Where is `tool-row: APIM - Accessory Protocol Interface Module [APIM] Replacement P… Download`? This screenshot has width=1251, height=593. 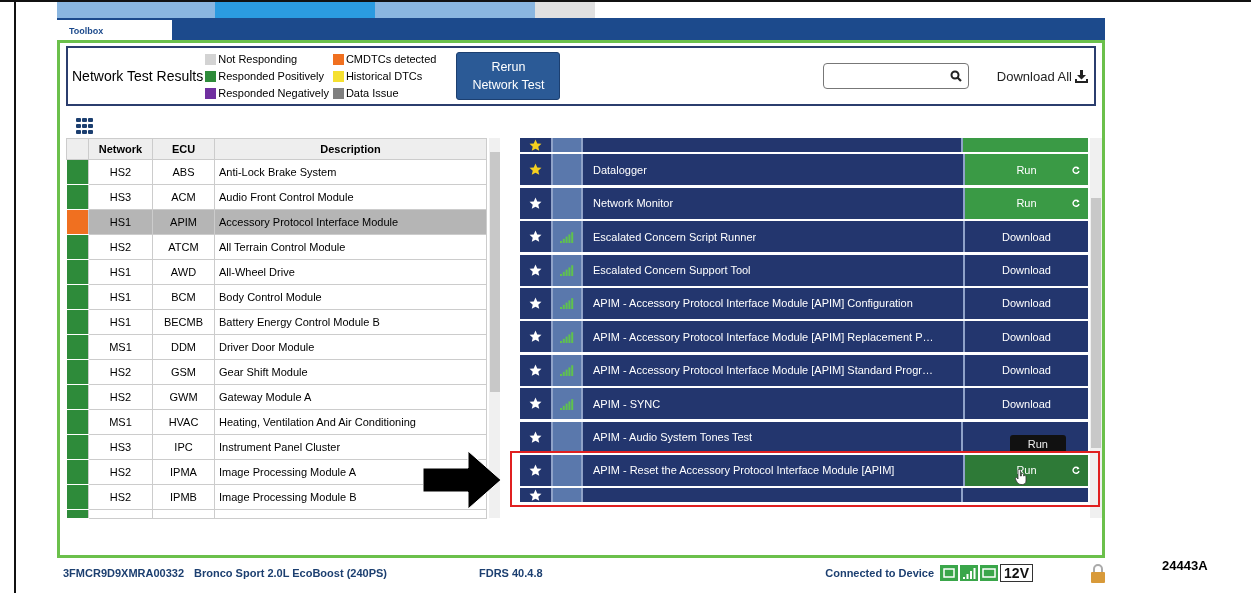
tool-row: APIM - Accessory Protocol Interface Module [APIM] Replacement P… Download is located at coordinates (804, 337).